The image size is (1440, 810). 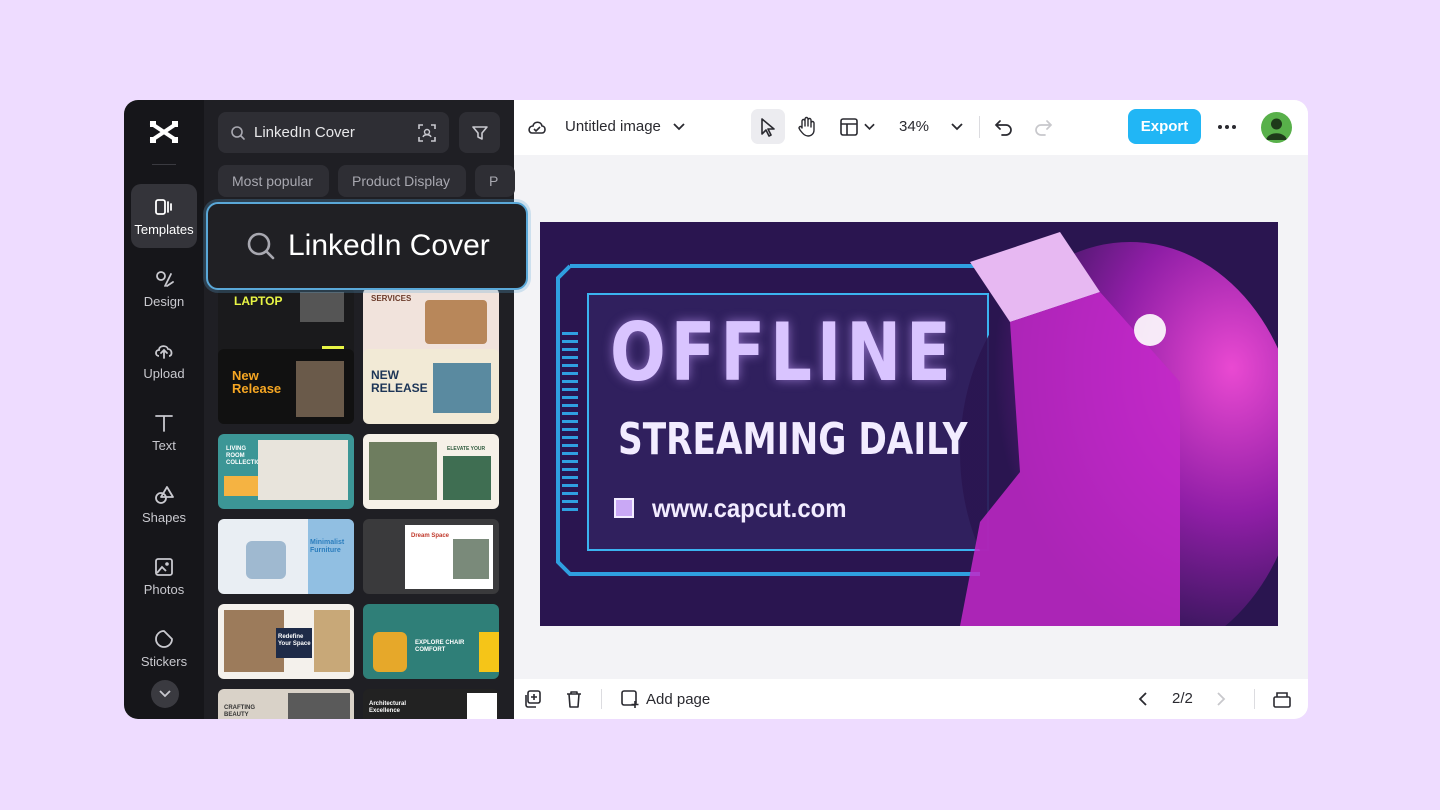 What do you see at coordinates (849, 127) in the screenshot?
I see `layout-icon` at bounding box center [849, 127].